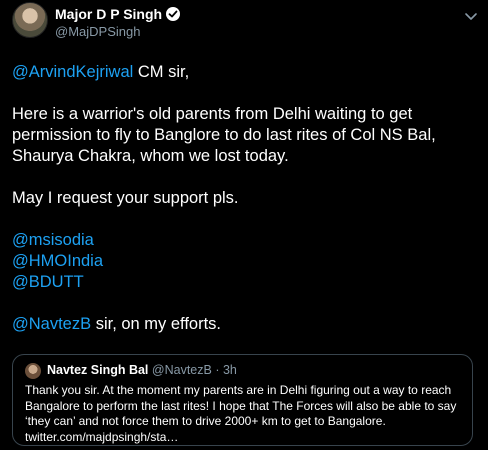  I want to click on tweet-text-segment: CM sir,, so click(161, 72).